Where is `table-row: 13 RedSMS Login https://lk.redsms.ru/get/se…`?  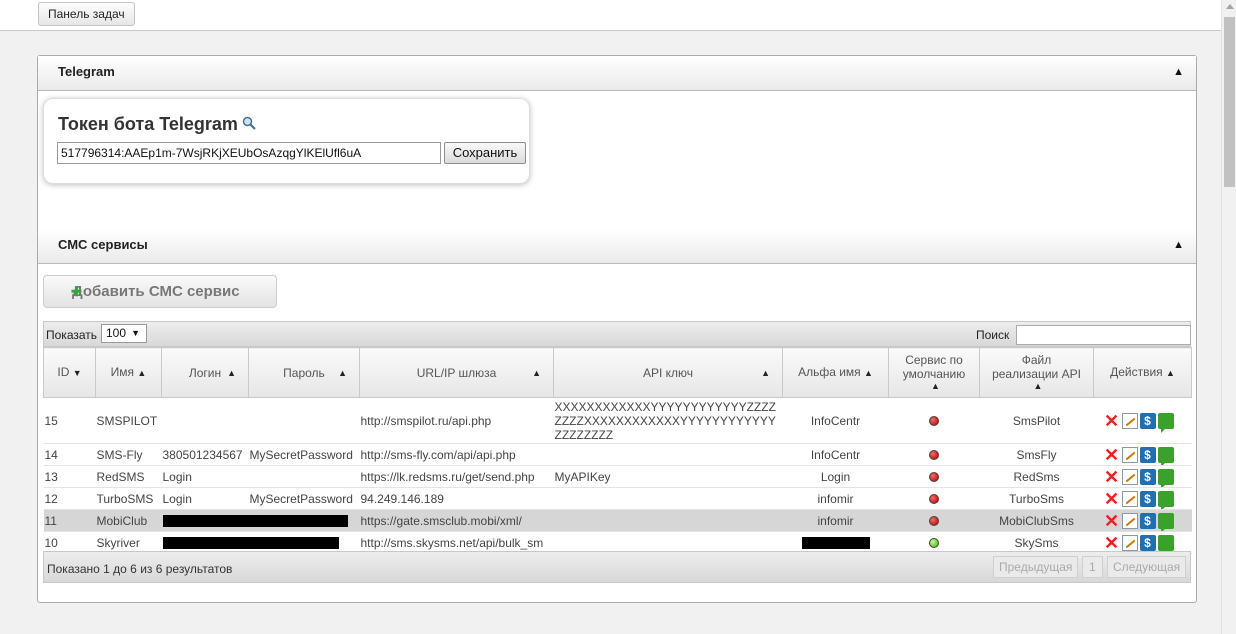
table-row: 13 RedSMS Login https://lk.redsms.ru/get/se… is located at coordinates (617, 476).